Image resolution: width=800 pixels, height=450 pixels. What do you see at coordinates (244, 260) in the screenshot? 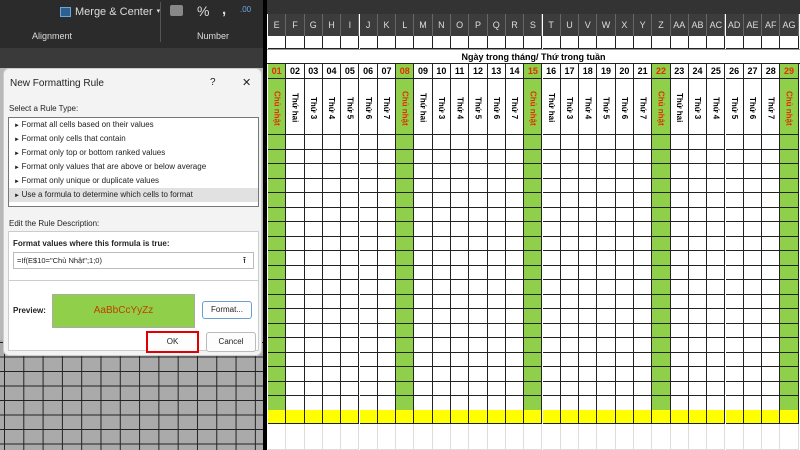
I see `collapse-dialog-icon: ⭱` at bounding box center [244, 260].